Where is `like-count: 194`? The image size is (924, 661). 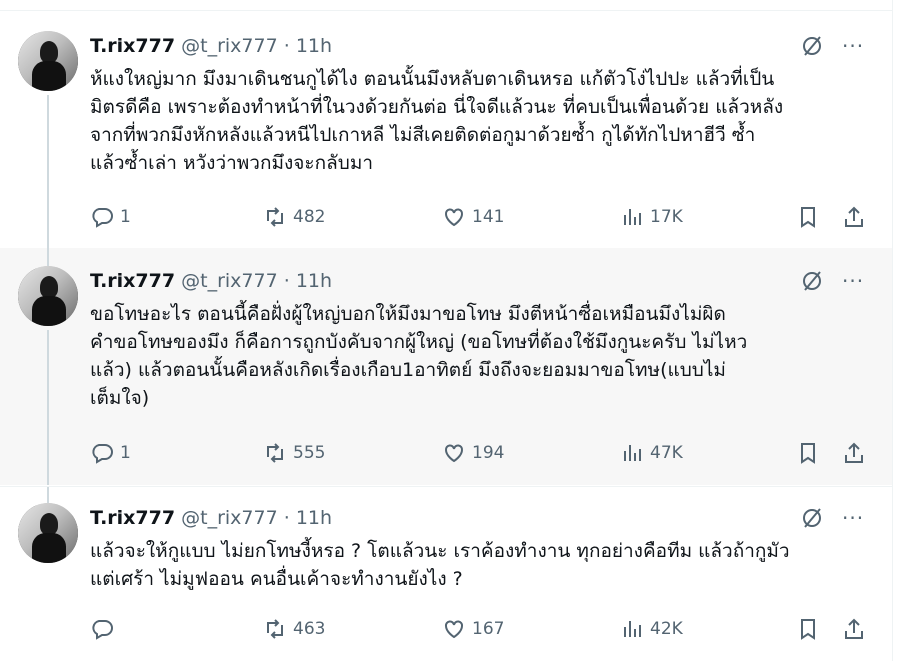 like-count: 194 is located at coordinates (488, 453).